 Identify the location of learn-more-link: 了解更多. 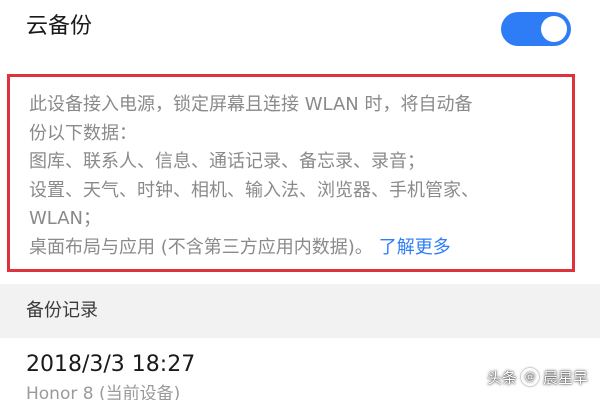
(415, 247).